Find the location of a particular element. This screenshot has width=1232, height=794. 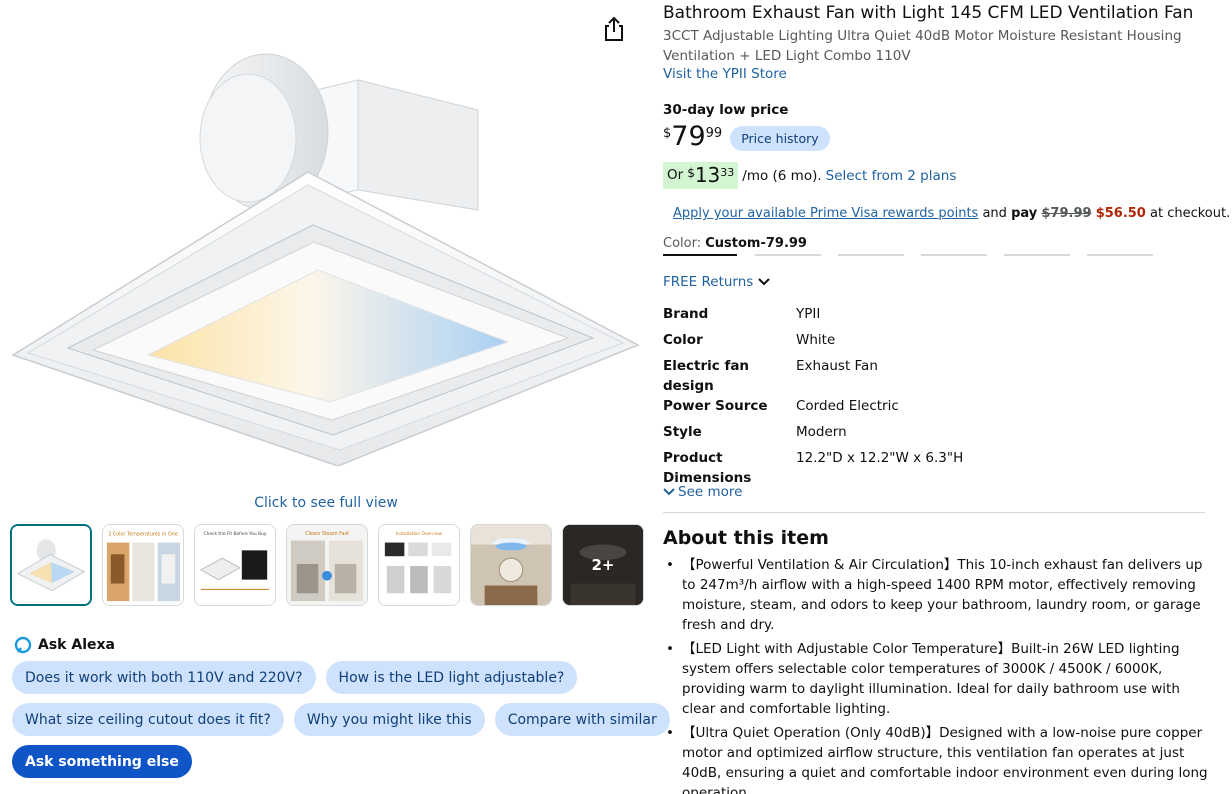

spec-key: Electric fan design is located at coordinates (706, 376).